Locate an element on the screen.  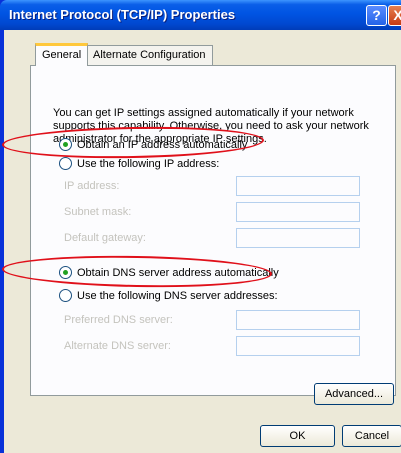
obtain-ip-automatically-option: Obtain an IP address automatically is located at coordinates (153, 144).